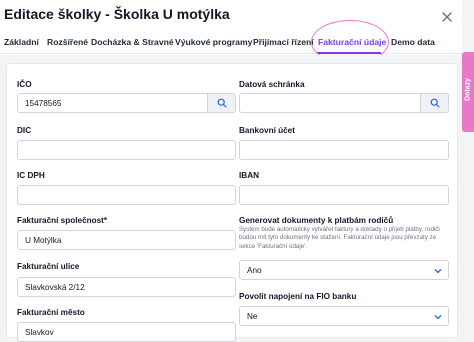  Describe the element at coordinates (126, 195) in the screenshot. I see `ic-dph-input` at that location.